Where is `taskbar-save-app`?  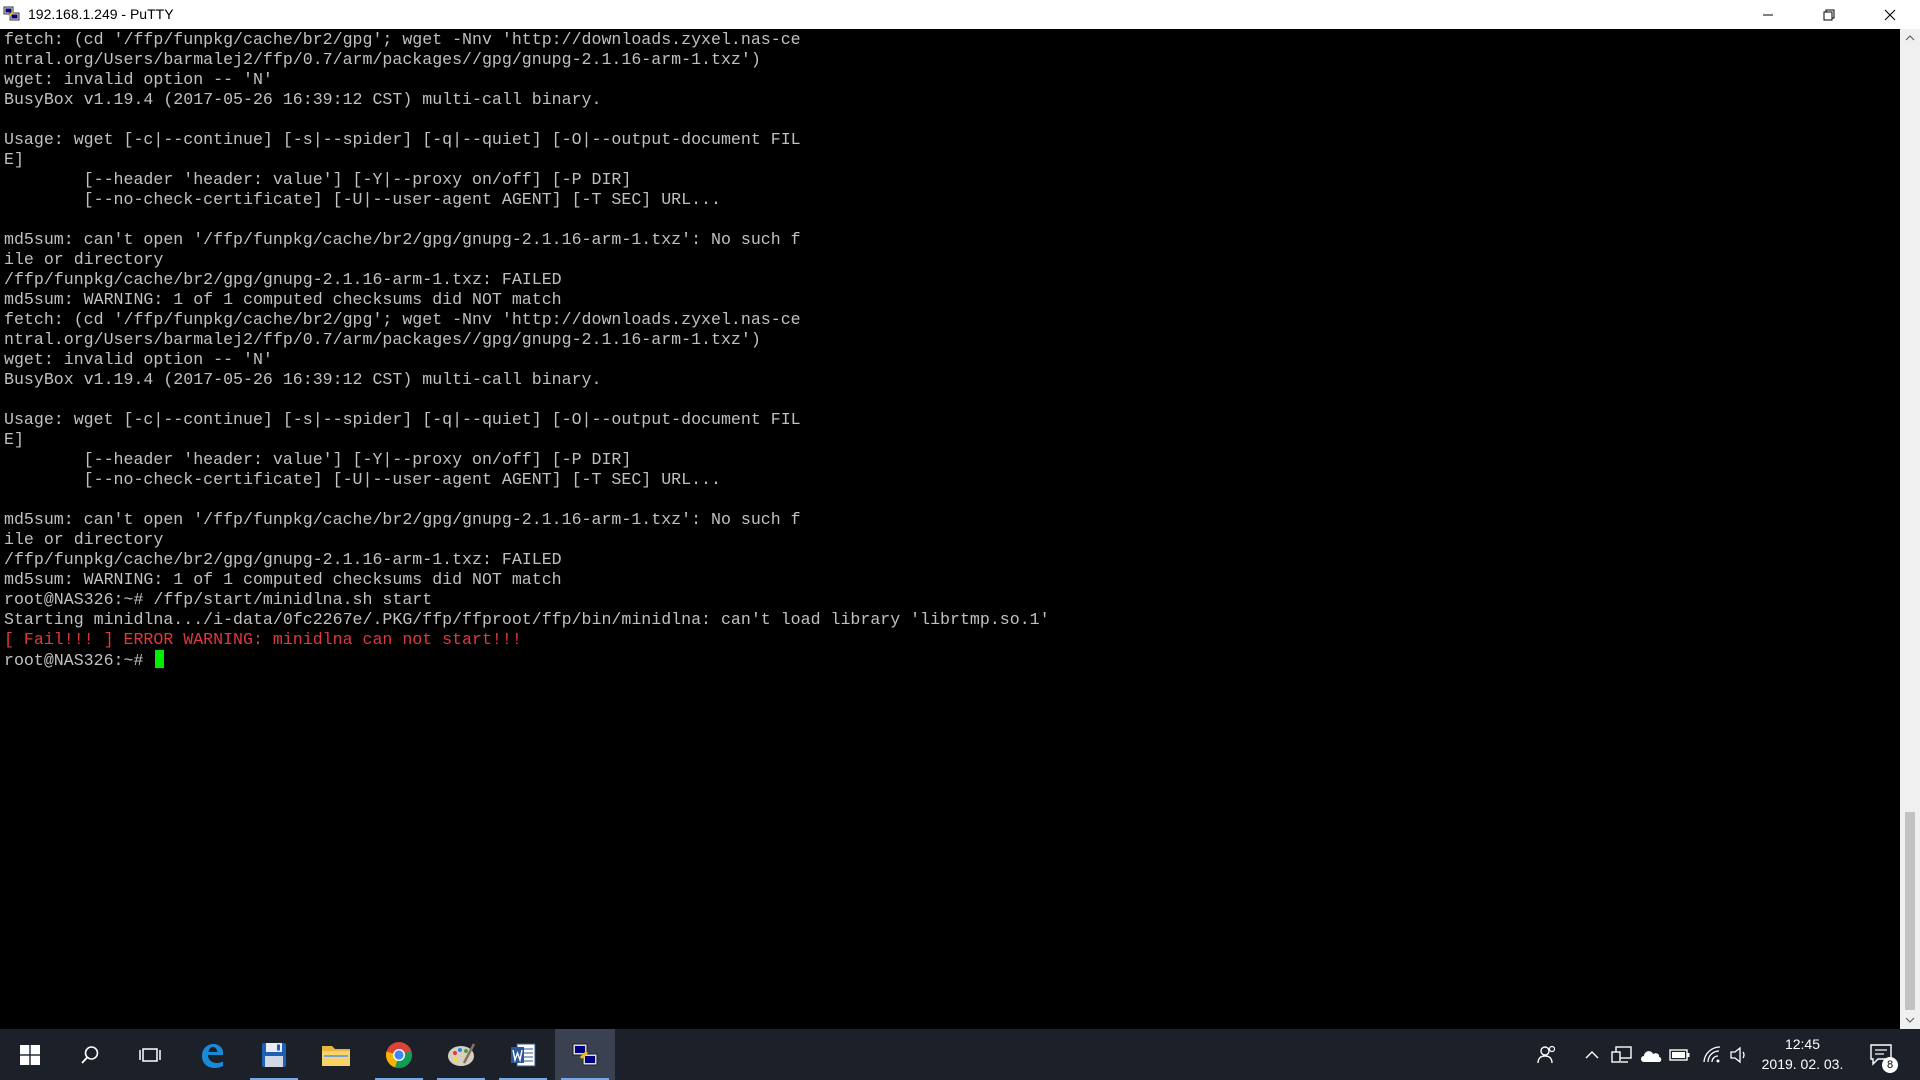
taskbar-save-app is located at coordinates (274, 1054).